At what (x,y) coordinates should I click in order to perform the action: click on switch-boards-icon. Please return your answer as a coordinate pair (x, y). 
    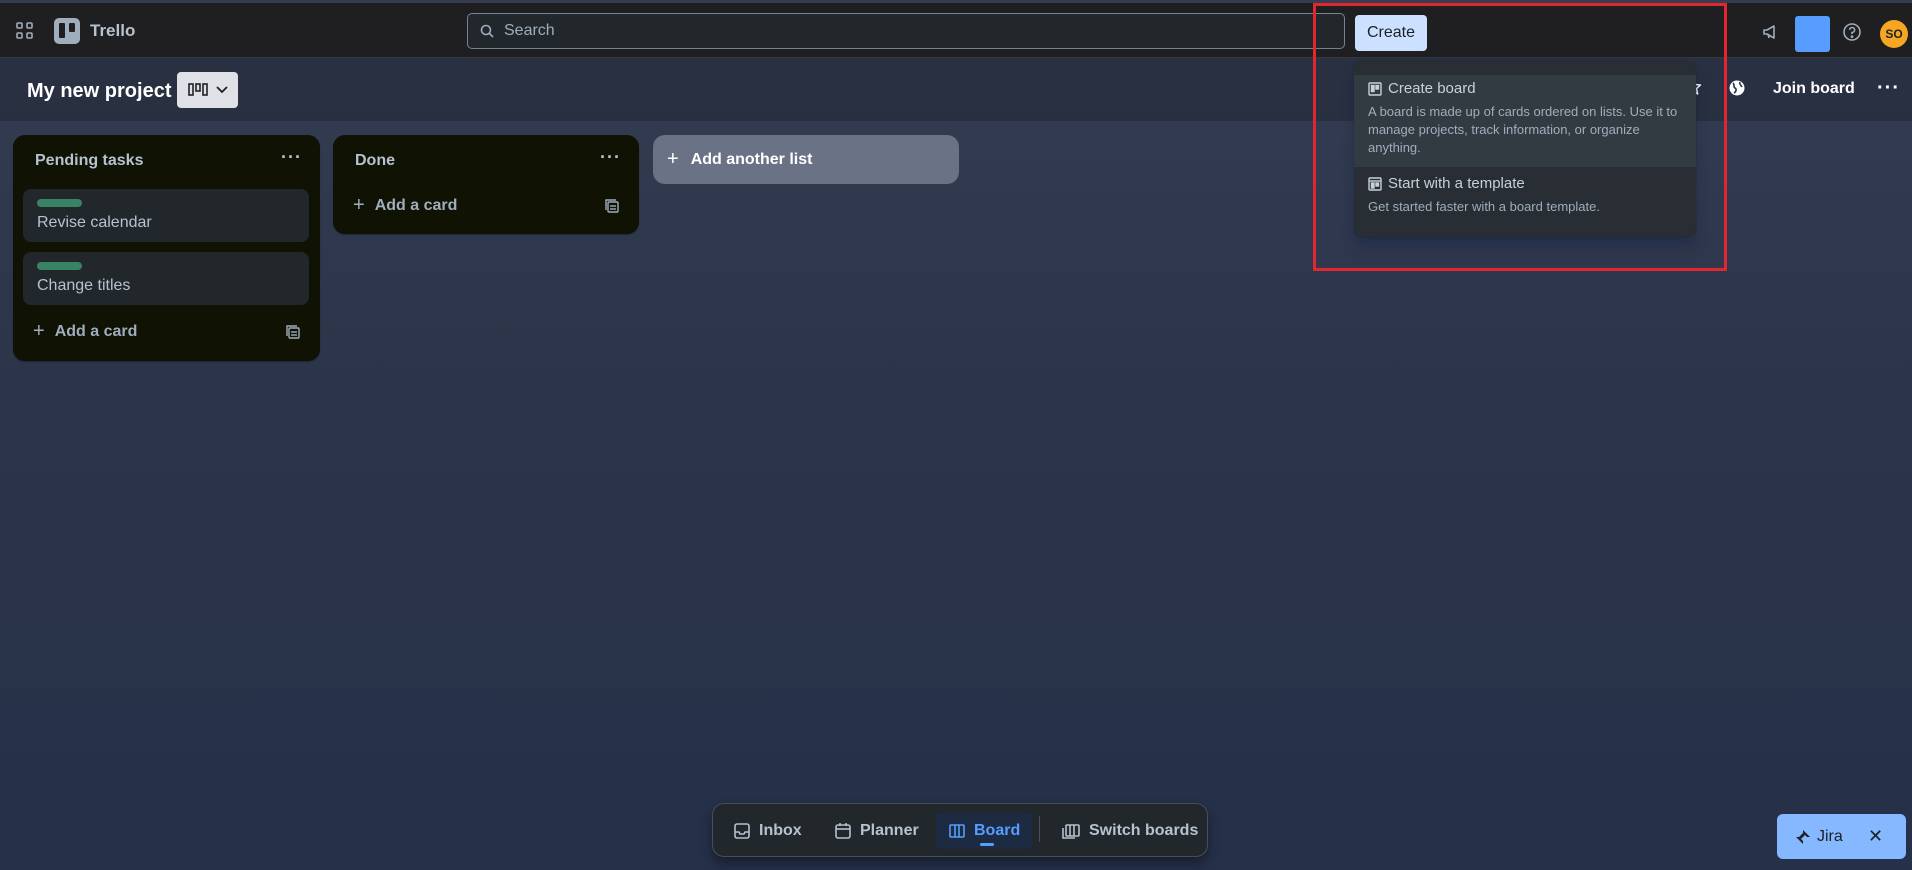
    Looking at the image, I should click on (1071, 831).